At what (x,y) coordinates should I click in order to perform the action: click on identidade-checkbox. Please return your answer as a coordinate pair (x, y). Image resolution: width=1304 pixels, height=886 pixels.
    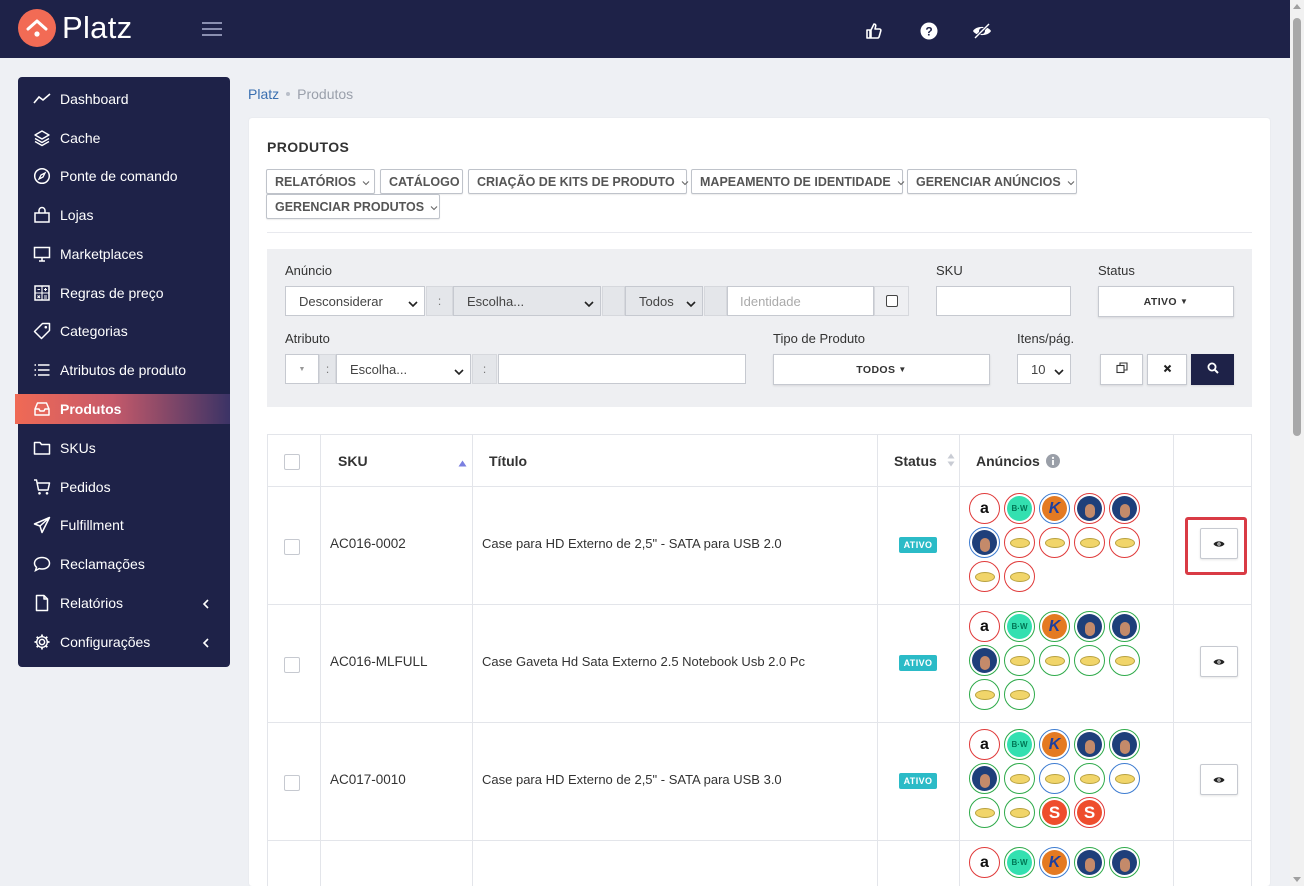
    Looking at the image, I should click on (891, 301).